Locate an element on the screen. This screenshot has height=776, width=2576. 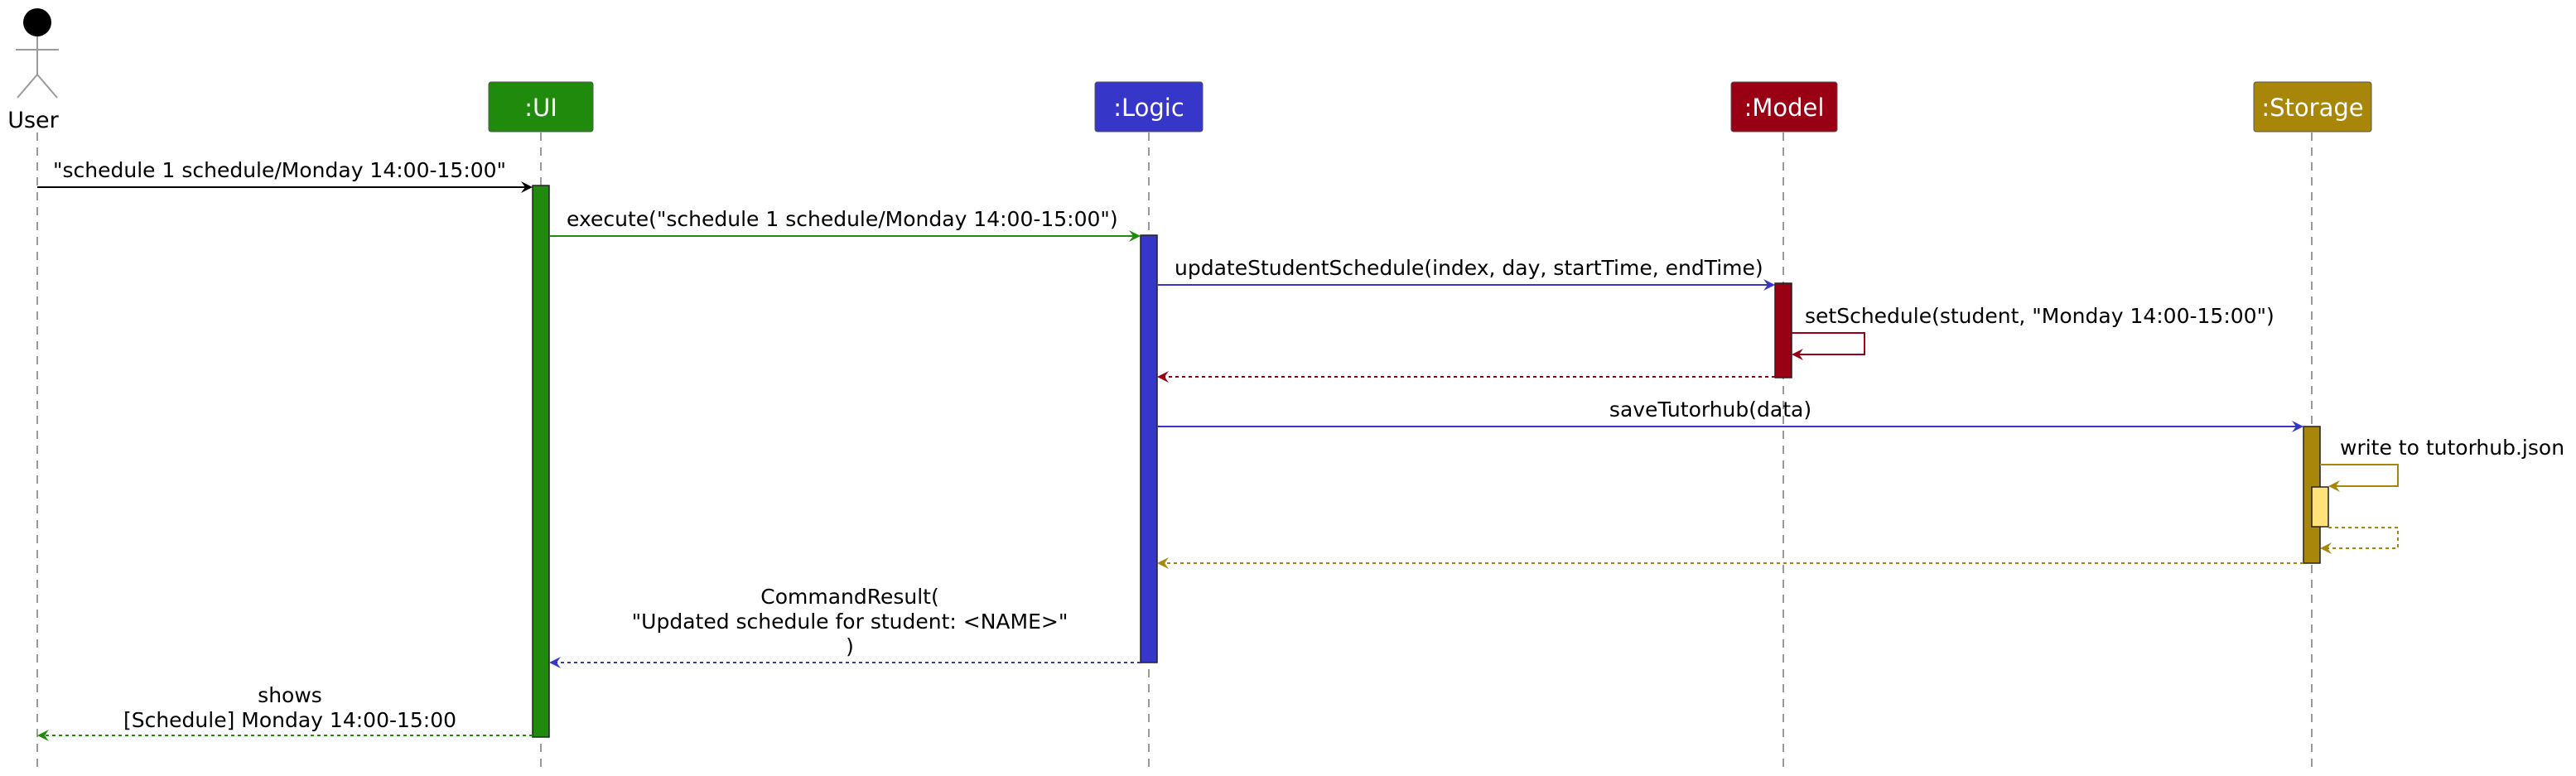
message-write-json: write to tutorhub.json is located at coordinates (2442, 464).